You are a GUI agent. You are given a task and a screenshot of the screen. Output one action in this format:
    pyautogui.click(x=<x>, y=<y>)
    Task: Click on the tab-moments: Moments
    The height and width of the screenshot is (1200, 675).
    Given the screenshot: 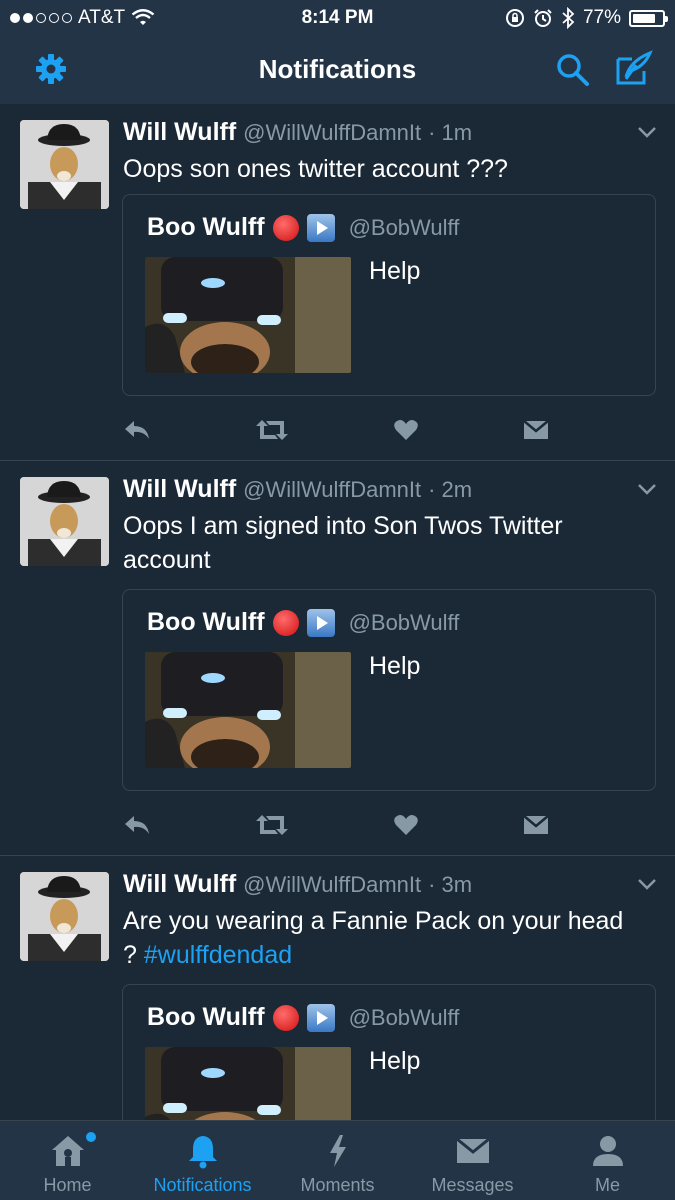 What is the action you would take?
    pyautogui.click(x=337, y=1160)
    